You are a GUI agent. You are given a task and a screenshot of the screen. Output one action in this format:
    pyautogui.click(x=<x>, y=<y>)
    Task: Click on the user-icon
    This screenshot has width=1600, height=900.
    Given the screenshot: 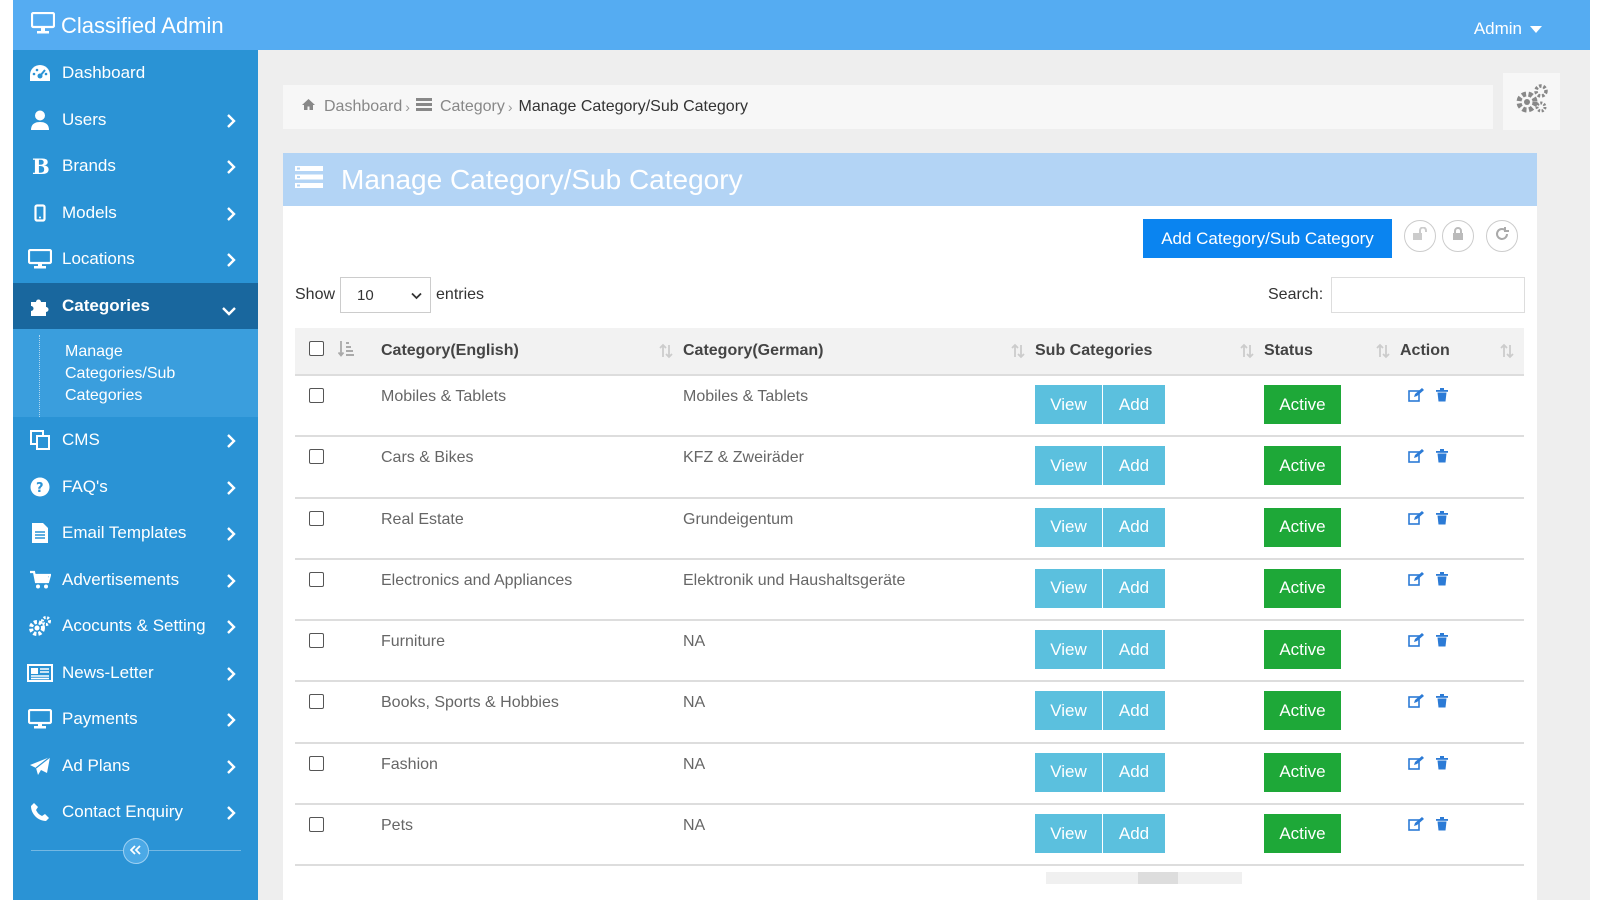 What is the action you would take?
    pyautogui.click(x=40, y=120)
    